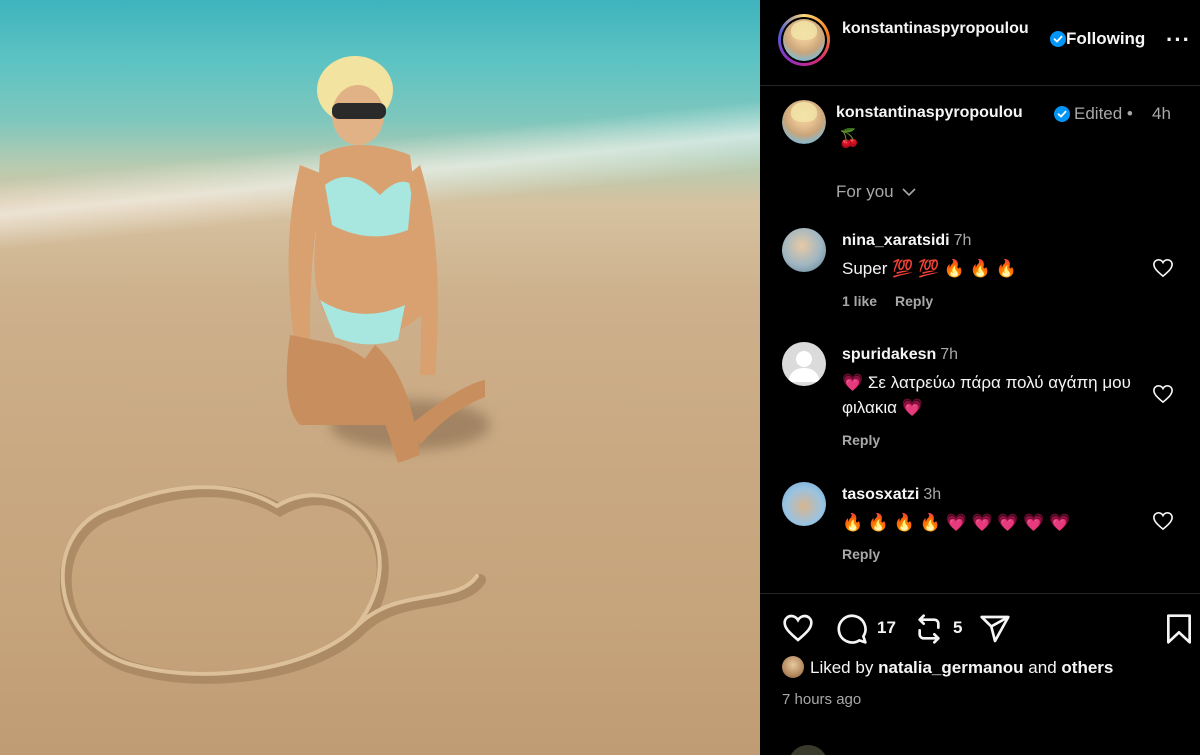  Describe the element at coordinates (909, 192) in the screenshot. I see `chevron-down-icon` at that location.